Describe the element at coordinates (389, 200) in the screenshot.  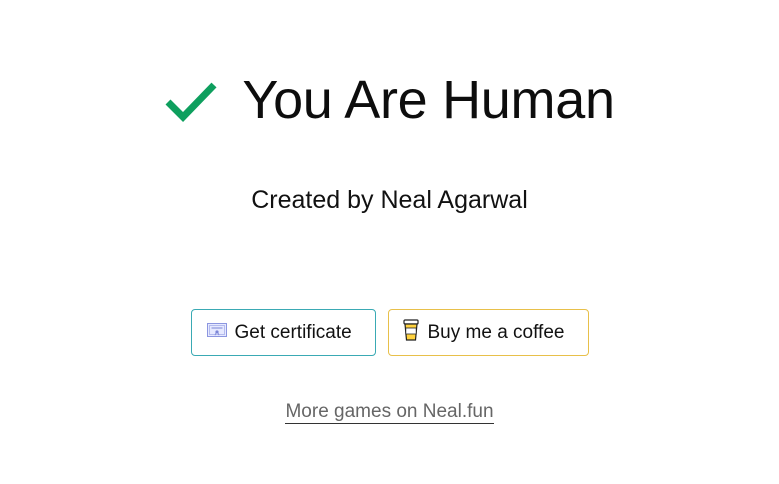
I see `credit-text: Created by Neal Agarwal` at that location.